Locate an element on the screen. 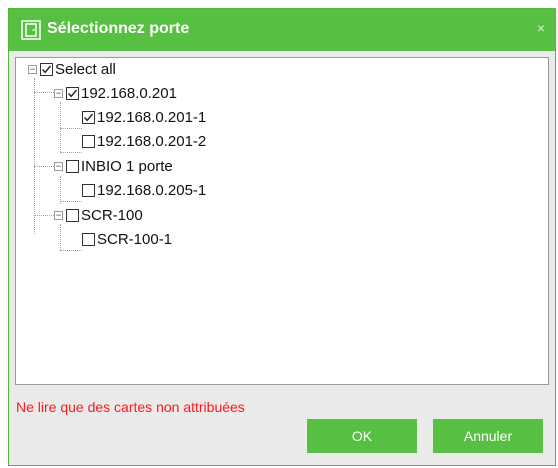 The height and width of the screenshot is (468, 558). tree-node-192-168-0-201: − 192.168.0.201 is located at coordinates (115, 93).